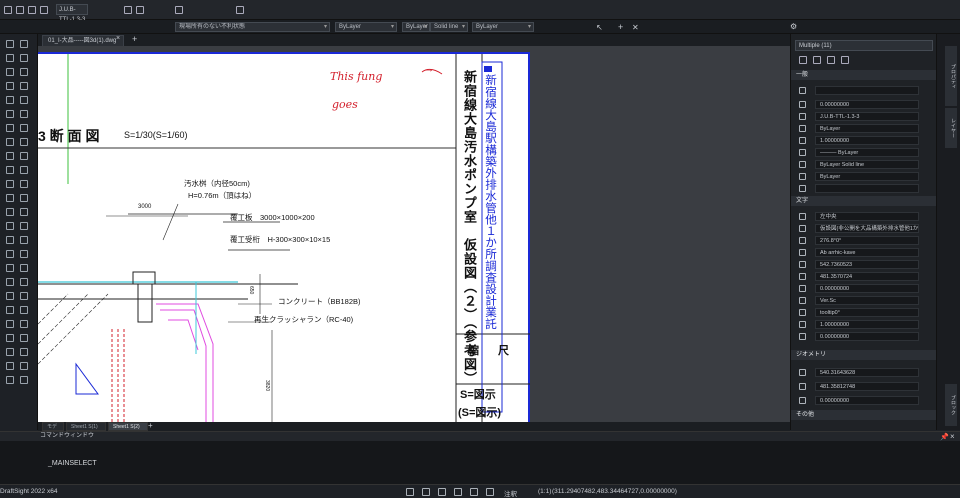 Image resolution: width=960 pixels, height=498 pixels. Describe the element at coordinates (867, 276) in the screenshot. I see `prop-value: 481.3570724` at that location.